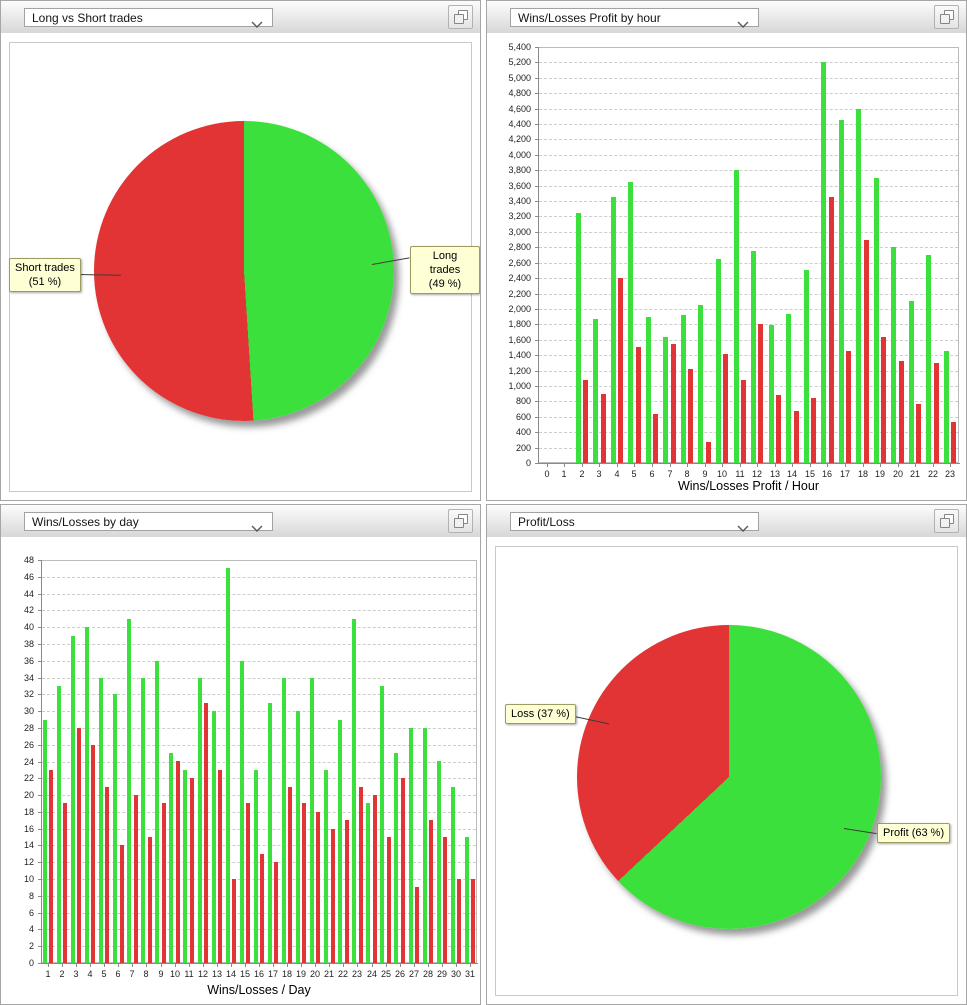 The height and width of the screenshot is (1005, 967). What do you see at coordinates (28, 661) in the screenshot?
I see `y-tick-label: 36` at bounding box center [28, 661].